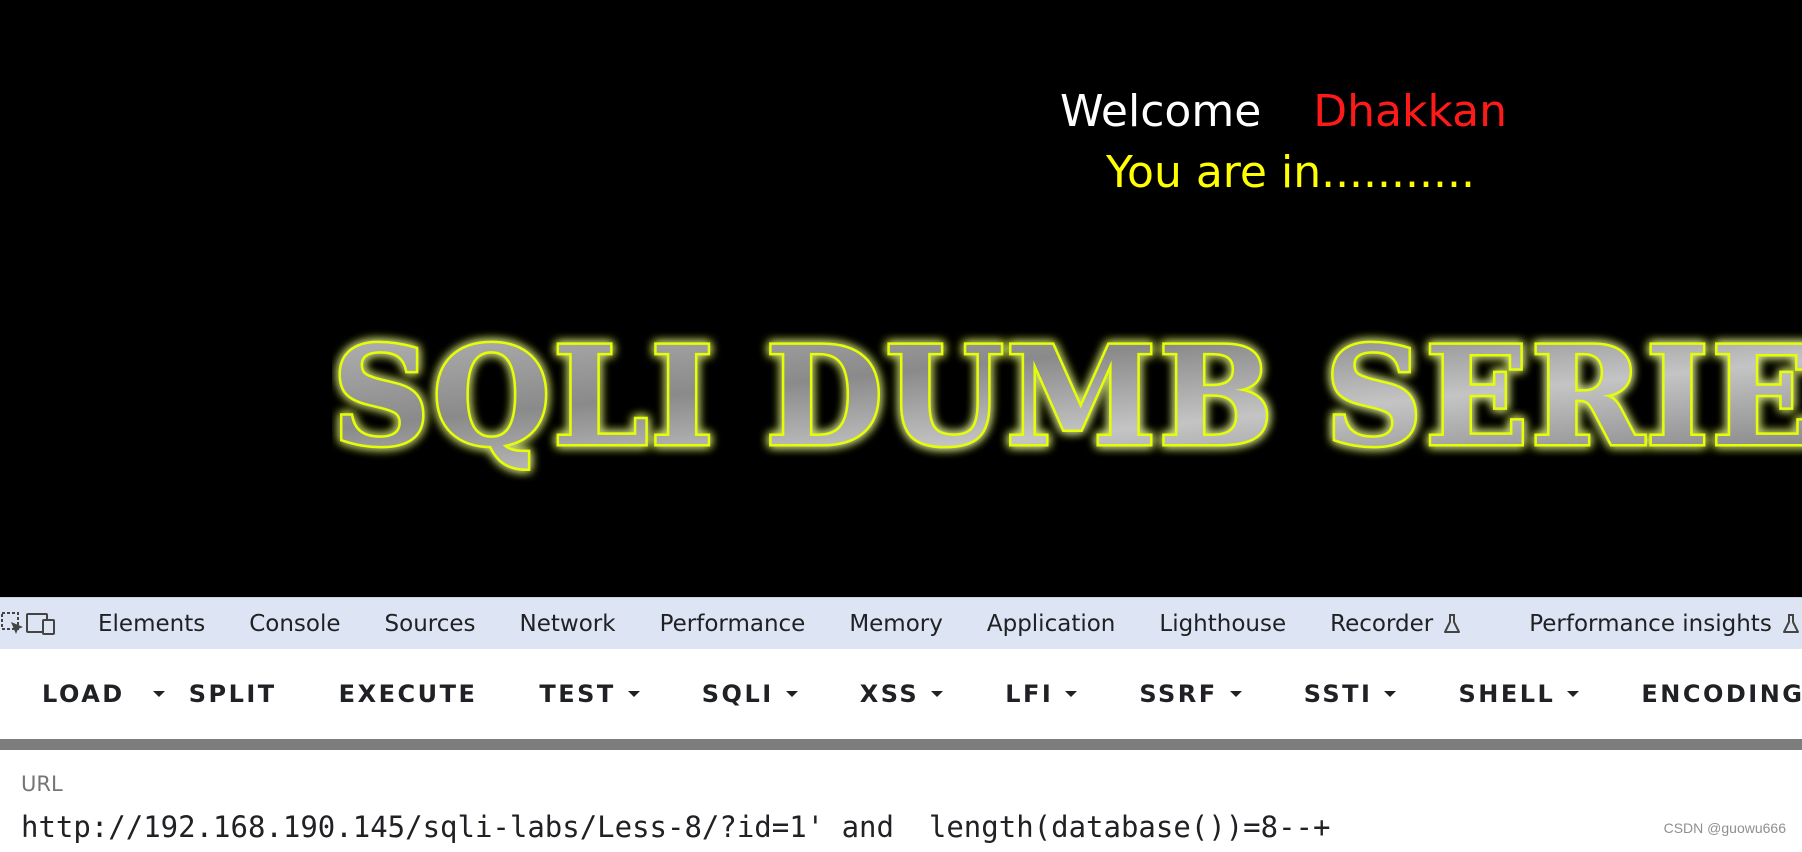 This screenshot has height=852, width=1802. Describe the element at coordinates (1051, 624) in the screenshot. I see `tab-application: Application` at that location.